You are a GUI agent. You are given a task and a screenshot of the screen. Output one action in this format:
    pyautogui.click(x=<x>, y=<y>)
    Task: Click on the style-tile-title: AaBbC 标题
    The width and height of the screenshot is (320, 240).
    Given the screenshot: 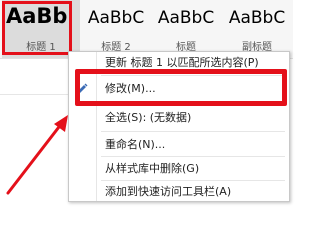 What is the action you would take?
    pyautogui.click(x=186, y=29)
    